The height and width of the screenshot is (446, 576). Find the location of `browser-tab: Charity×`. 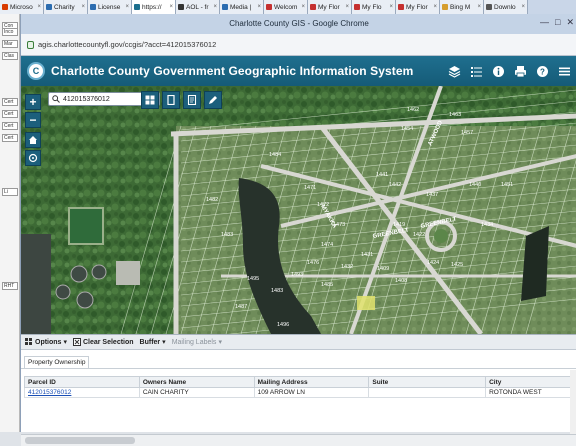

browser-tab: Charity× is located at coordinates (66, 7).